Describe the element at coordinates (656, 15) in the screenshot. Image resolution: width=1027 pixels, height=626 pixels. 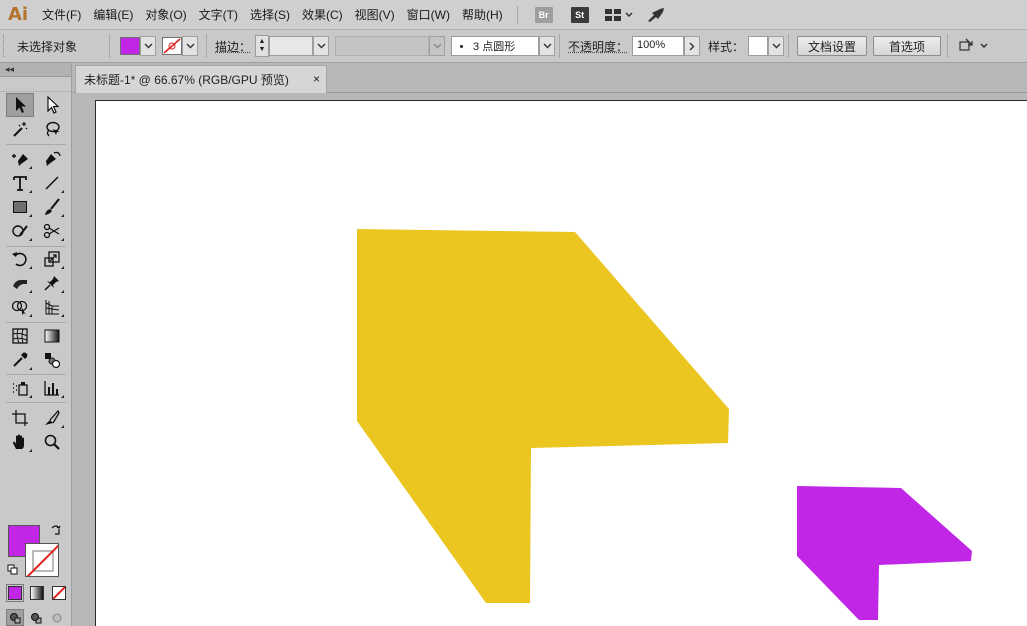
I see `rocket-icon` at that location.